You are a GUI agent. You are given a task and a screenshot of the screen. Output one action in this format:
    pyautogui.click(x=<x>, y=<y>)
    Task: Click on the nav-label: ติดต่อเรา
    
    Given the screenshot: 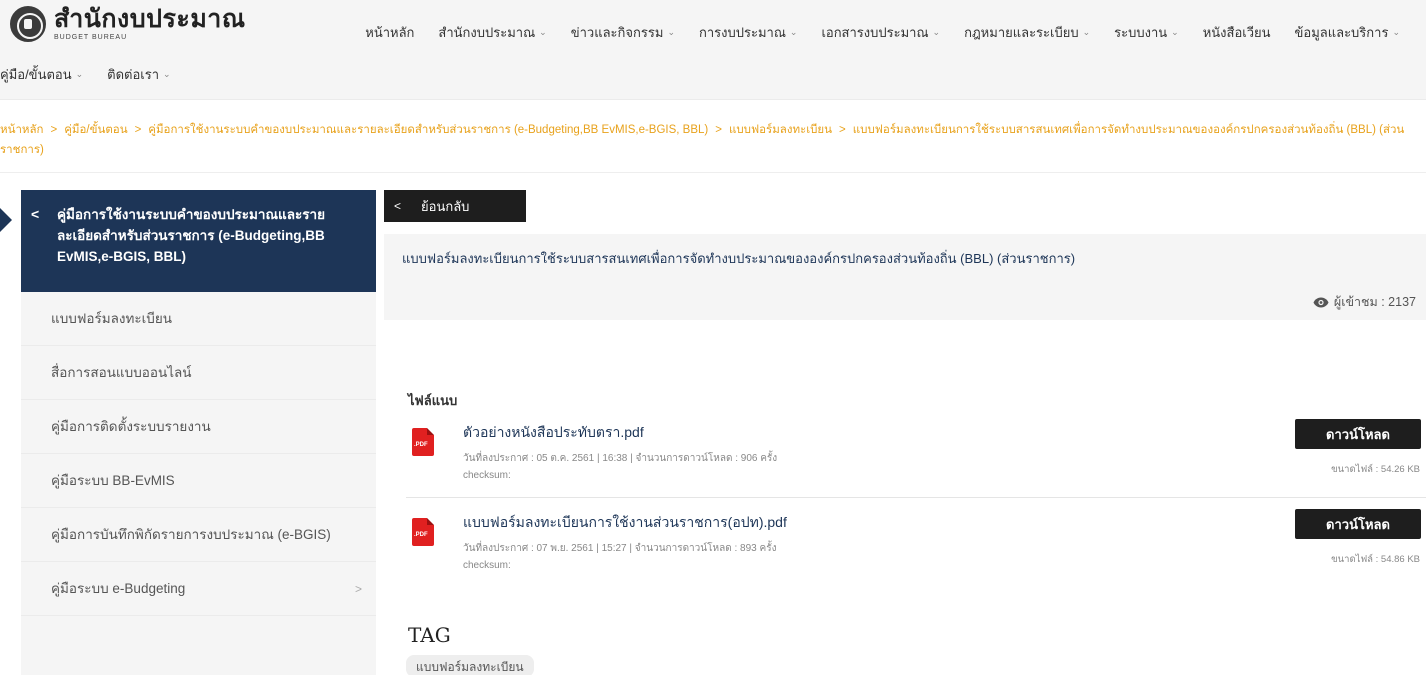 What is the action you would take?
    pyautogui.click(x=133, y=74)
    